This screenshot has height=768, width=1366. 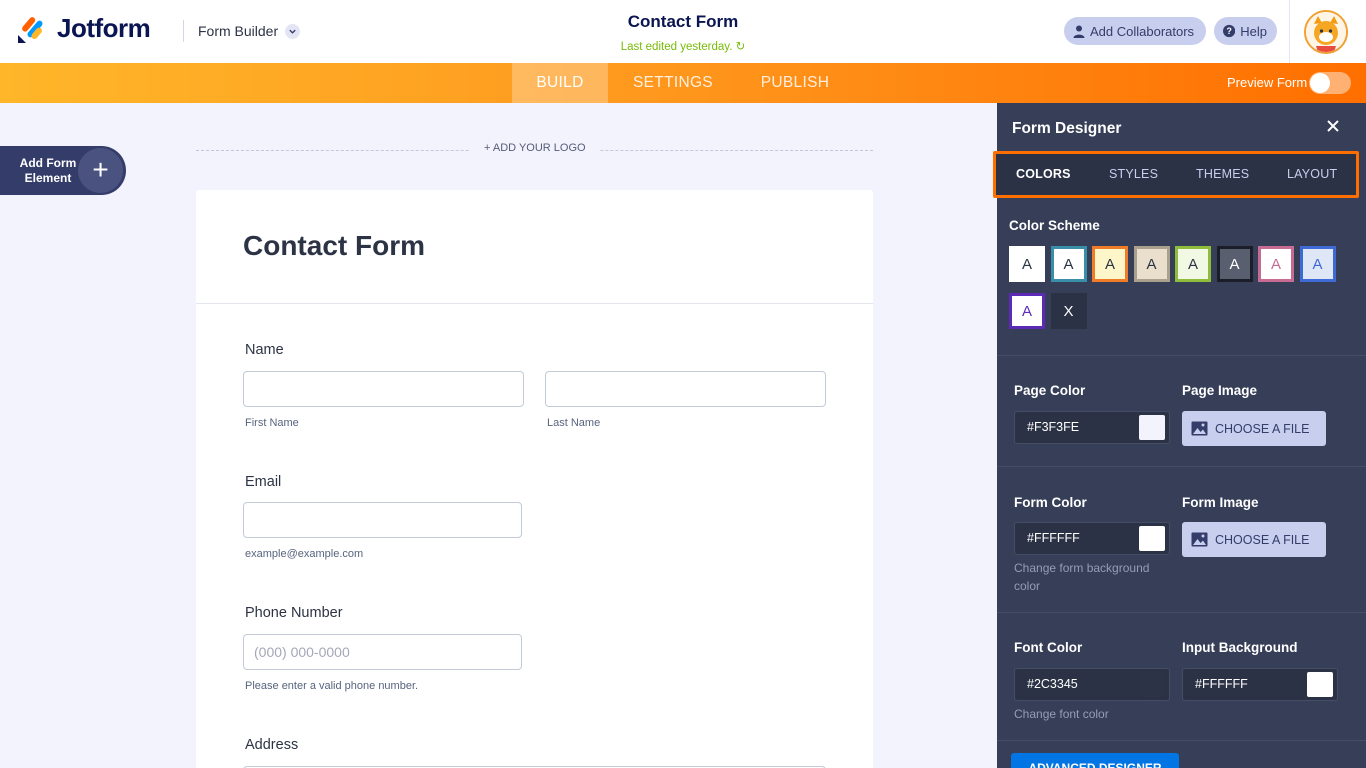 What do you see at coordinates (685, 389) in the screenshot?
I see `last-name-input` at bounding box center [685, 389].